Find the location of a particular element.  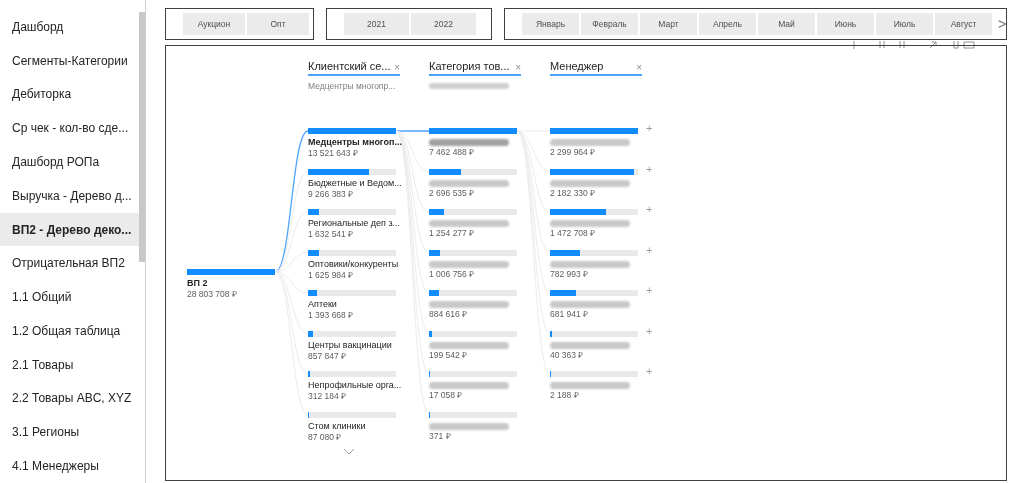

page-tab: 3.1 Регионы is located at coordinates (70, 432).